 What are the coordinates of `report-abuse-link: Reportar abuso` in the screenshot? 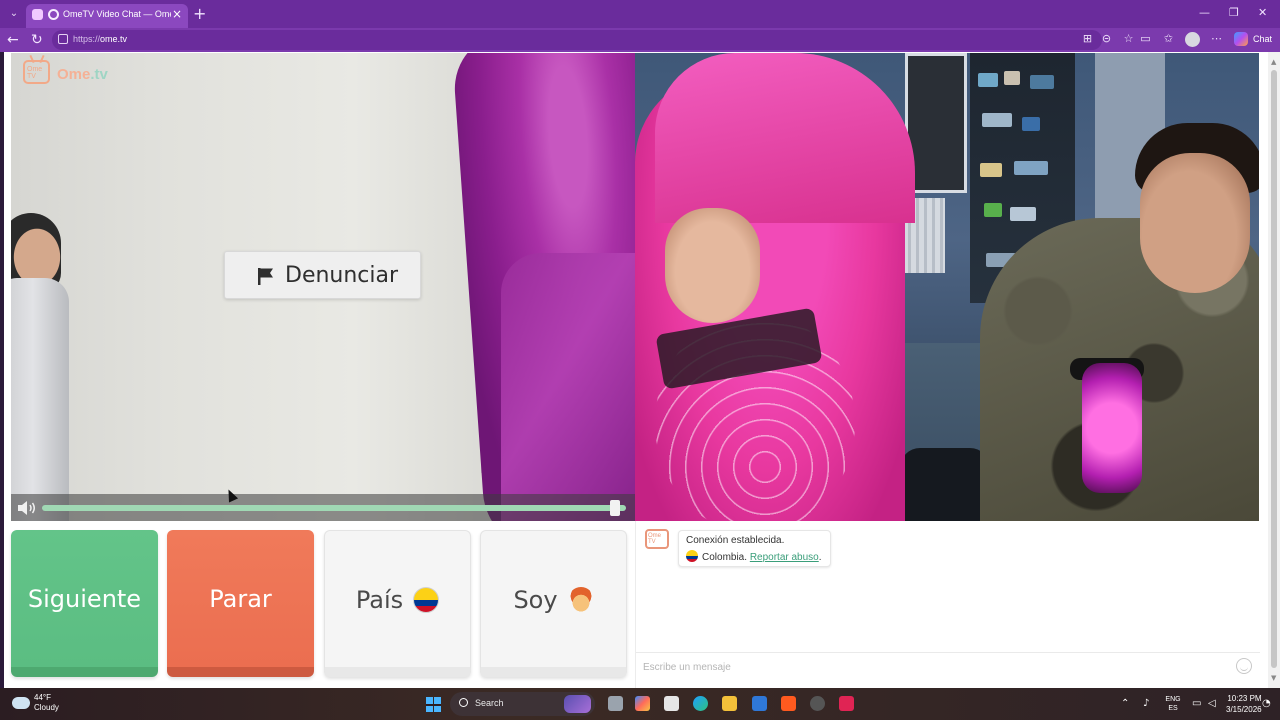 It's located at (784, 557).